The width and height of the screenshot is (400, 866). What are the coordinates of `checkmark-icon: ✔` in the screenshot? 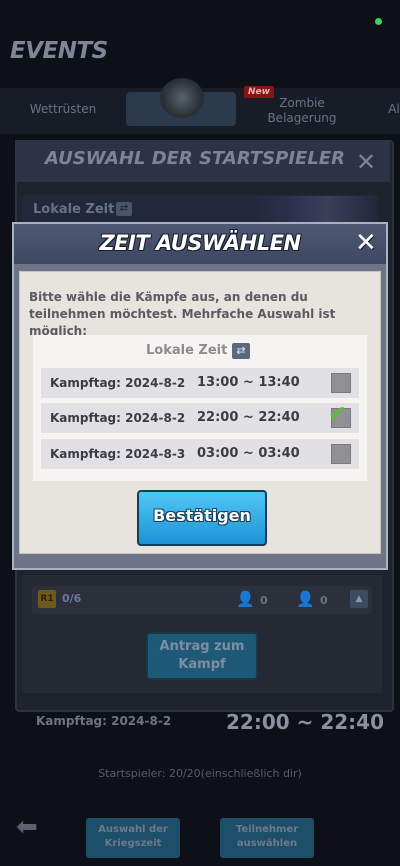 It's located at (337, 414).